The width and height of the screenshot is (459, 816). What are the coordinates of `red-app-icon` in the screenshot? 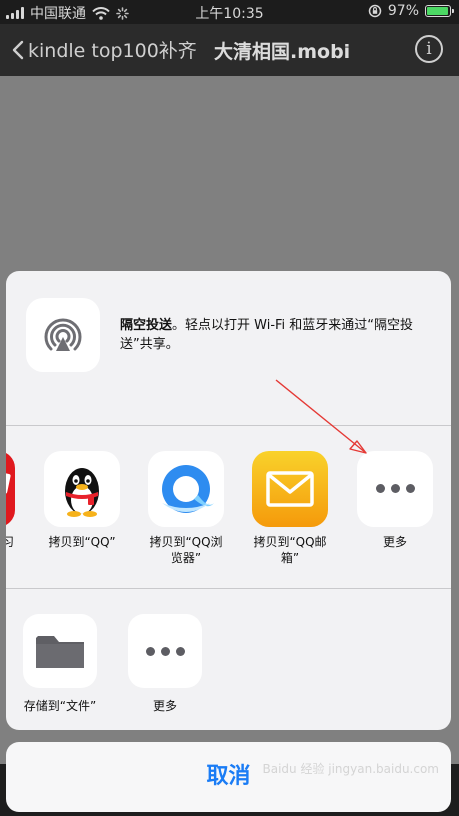 It's located at (10, 489).